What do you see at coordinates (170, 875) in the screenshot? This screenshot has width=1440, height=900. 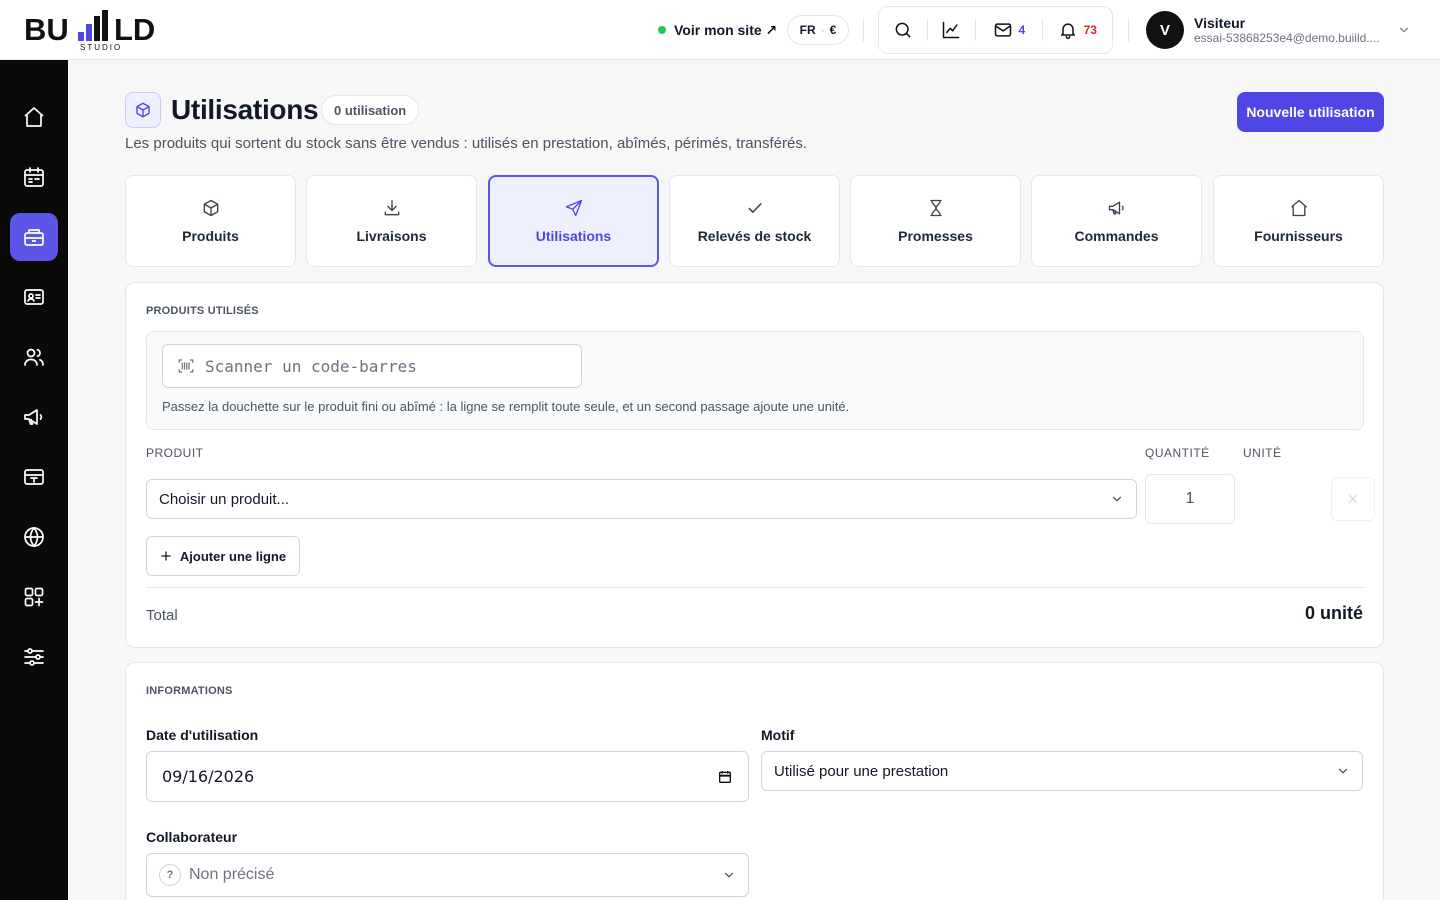 I see `question-mark-icon: ?` at bounding box center [170, 875].